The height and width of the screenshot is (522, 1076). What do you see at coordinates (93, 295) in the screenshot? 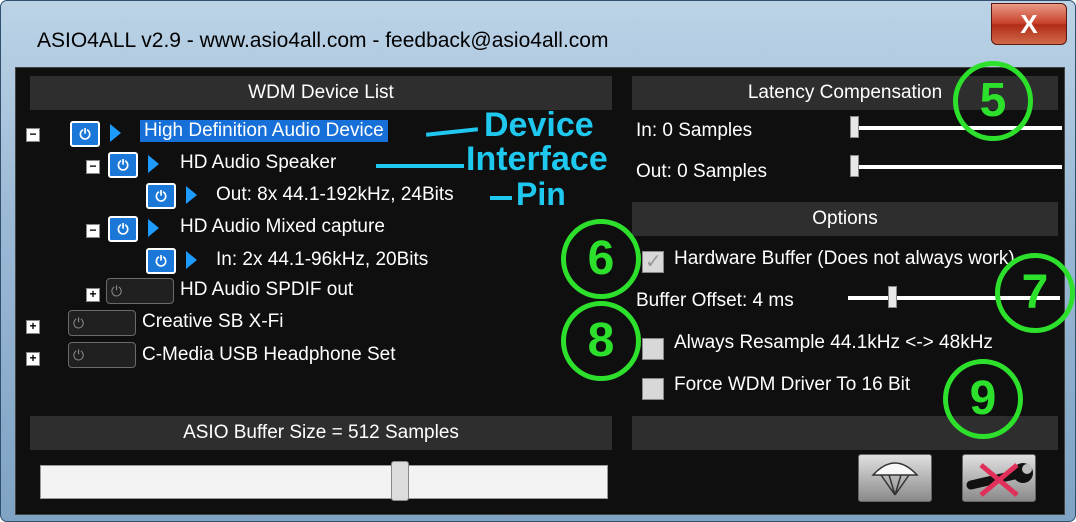
I see `expand-toggle-spdif: +` at bounding box center [93, 295].